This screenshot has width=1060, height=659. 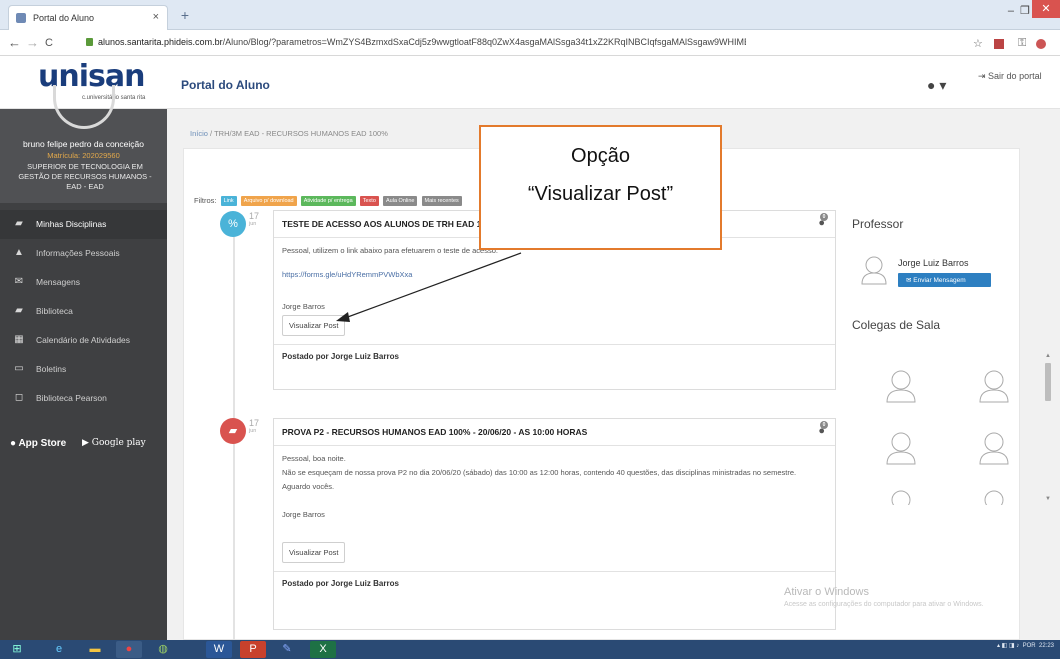 What do you see at coordinates (301, 133) in the screenshot?
I see `breadcrumb-current: TRH/3M EAD - RECURSOS HUMANOS EAD 100%` at bounding box center [301, 133].